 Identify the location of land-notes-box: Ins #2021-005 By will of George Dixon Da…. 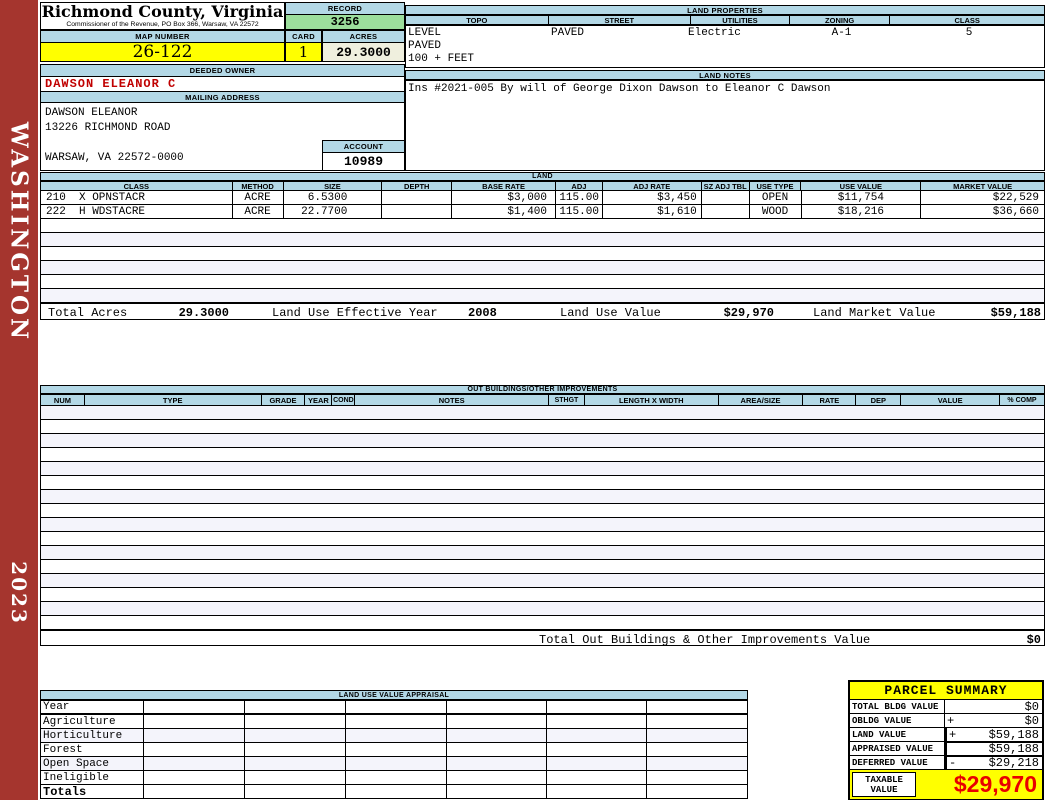
(725, 125).